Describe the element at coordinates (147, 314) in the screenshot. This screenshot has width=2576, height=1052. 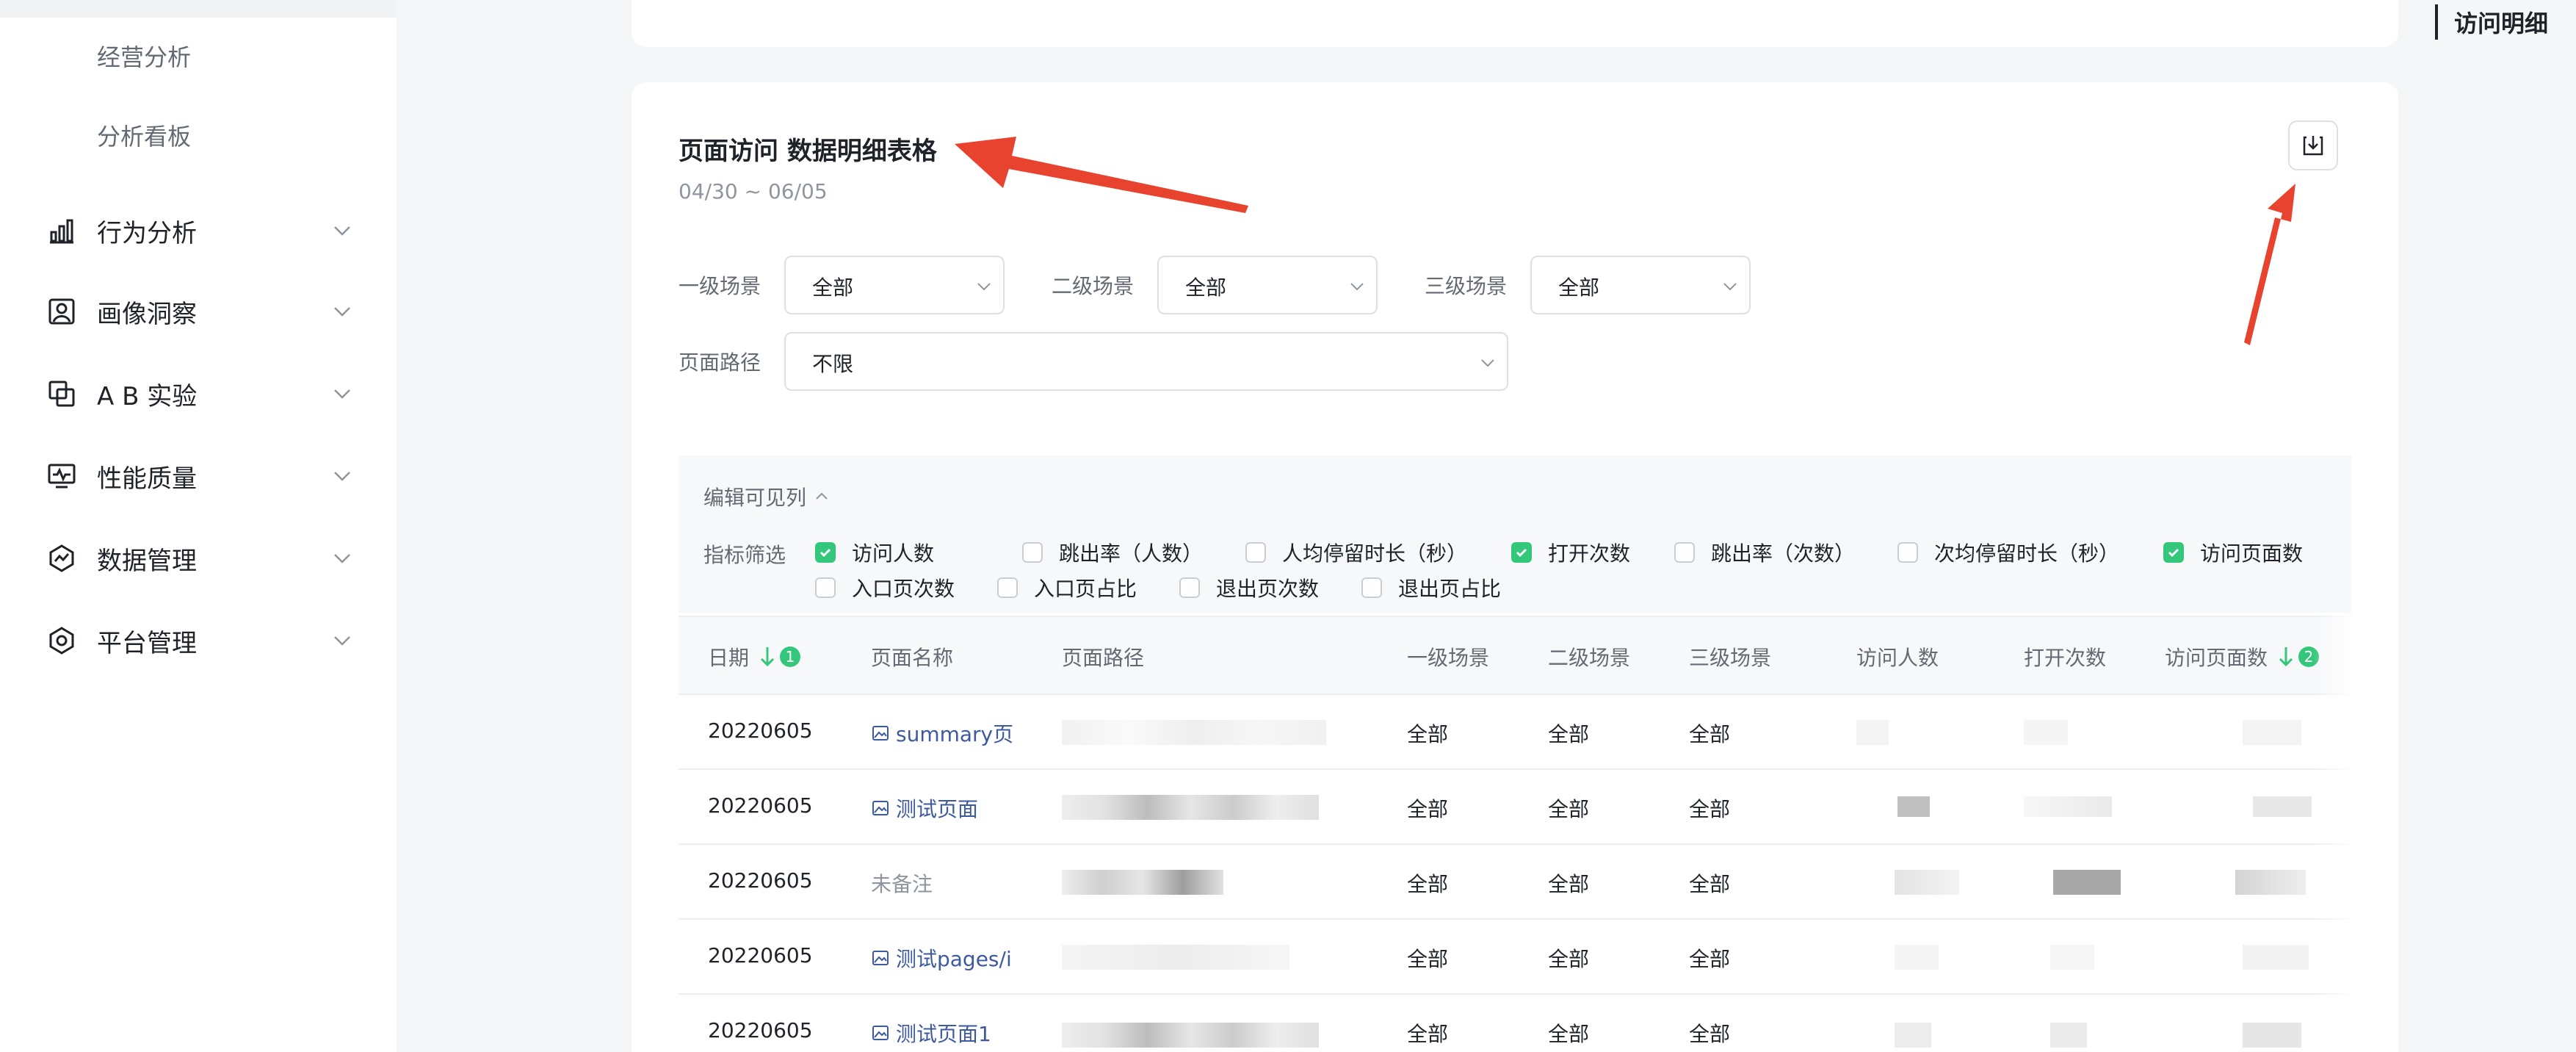
I see `sidebar-item-label: 画像洞察` at that location.